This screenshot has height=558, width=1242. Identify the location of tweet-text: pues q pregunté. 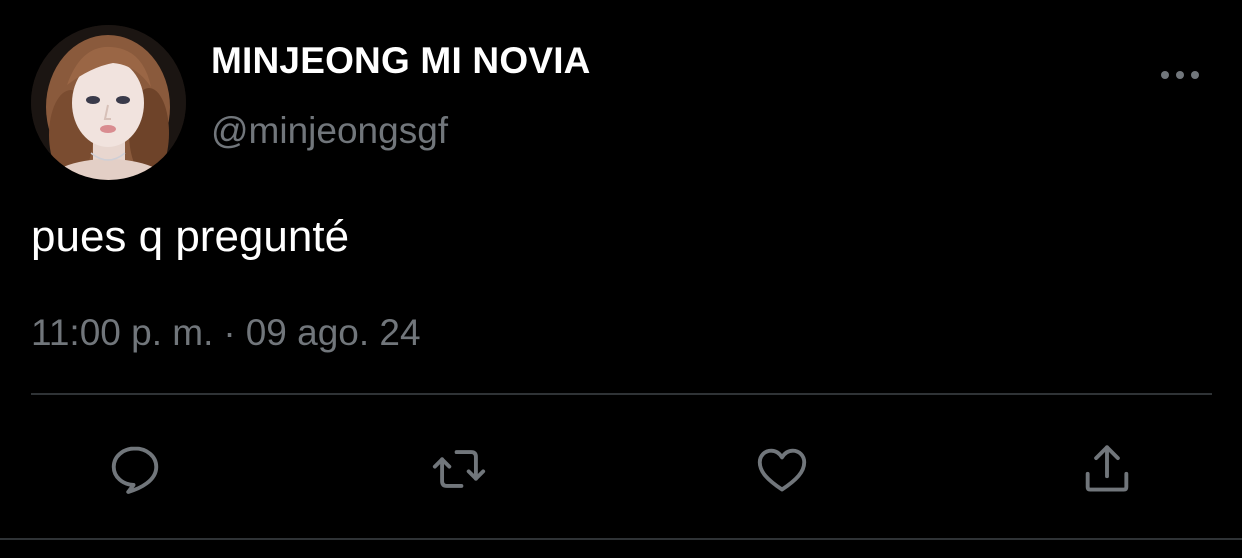
(190, 236).